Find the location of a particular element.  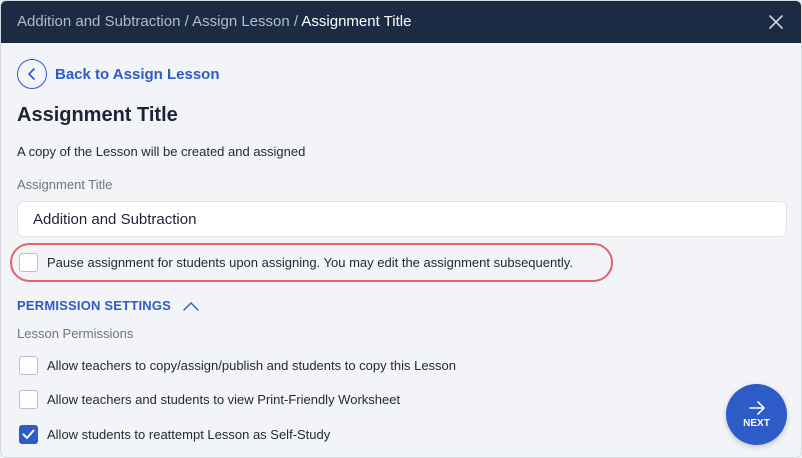

lesson-permissions-label: Lesson Permissions is located at coordinates (75, 333).